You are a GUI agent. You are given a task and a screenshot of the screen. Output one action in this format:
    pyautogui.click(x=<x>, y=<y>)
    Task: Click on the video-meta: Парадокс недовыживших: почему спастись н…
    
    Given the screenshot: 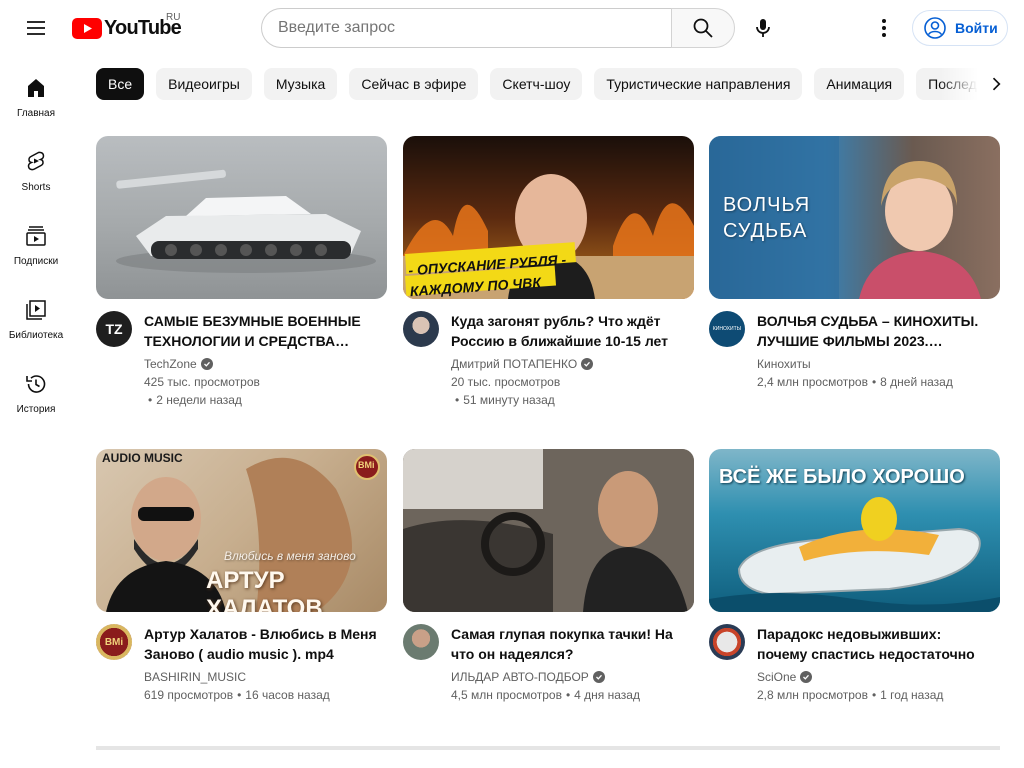 What is the action you would take?
    pyautogui.click(x=854, y=672)
    